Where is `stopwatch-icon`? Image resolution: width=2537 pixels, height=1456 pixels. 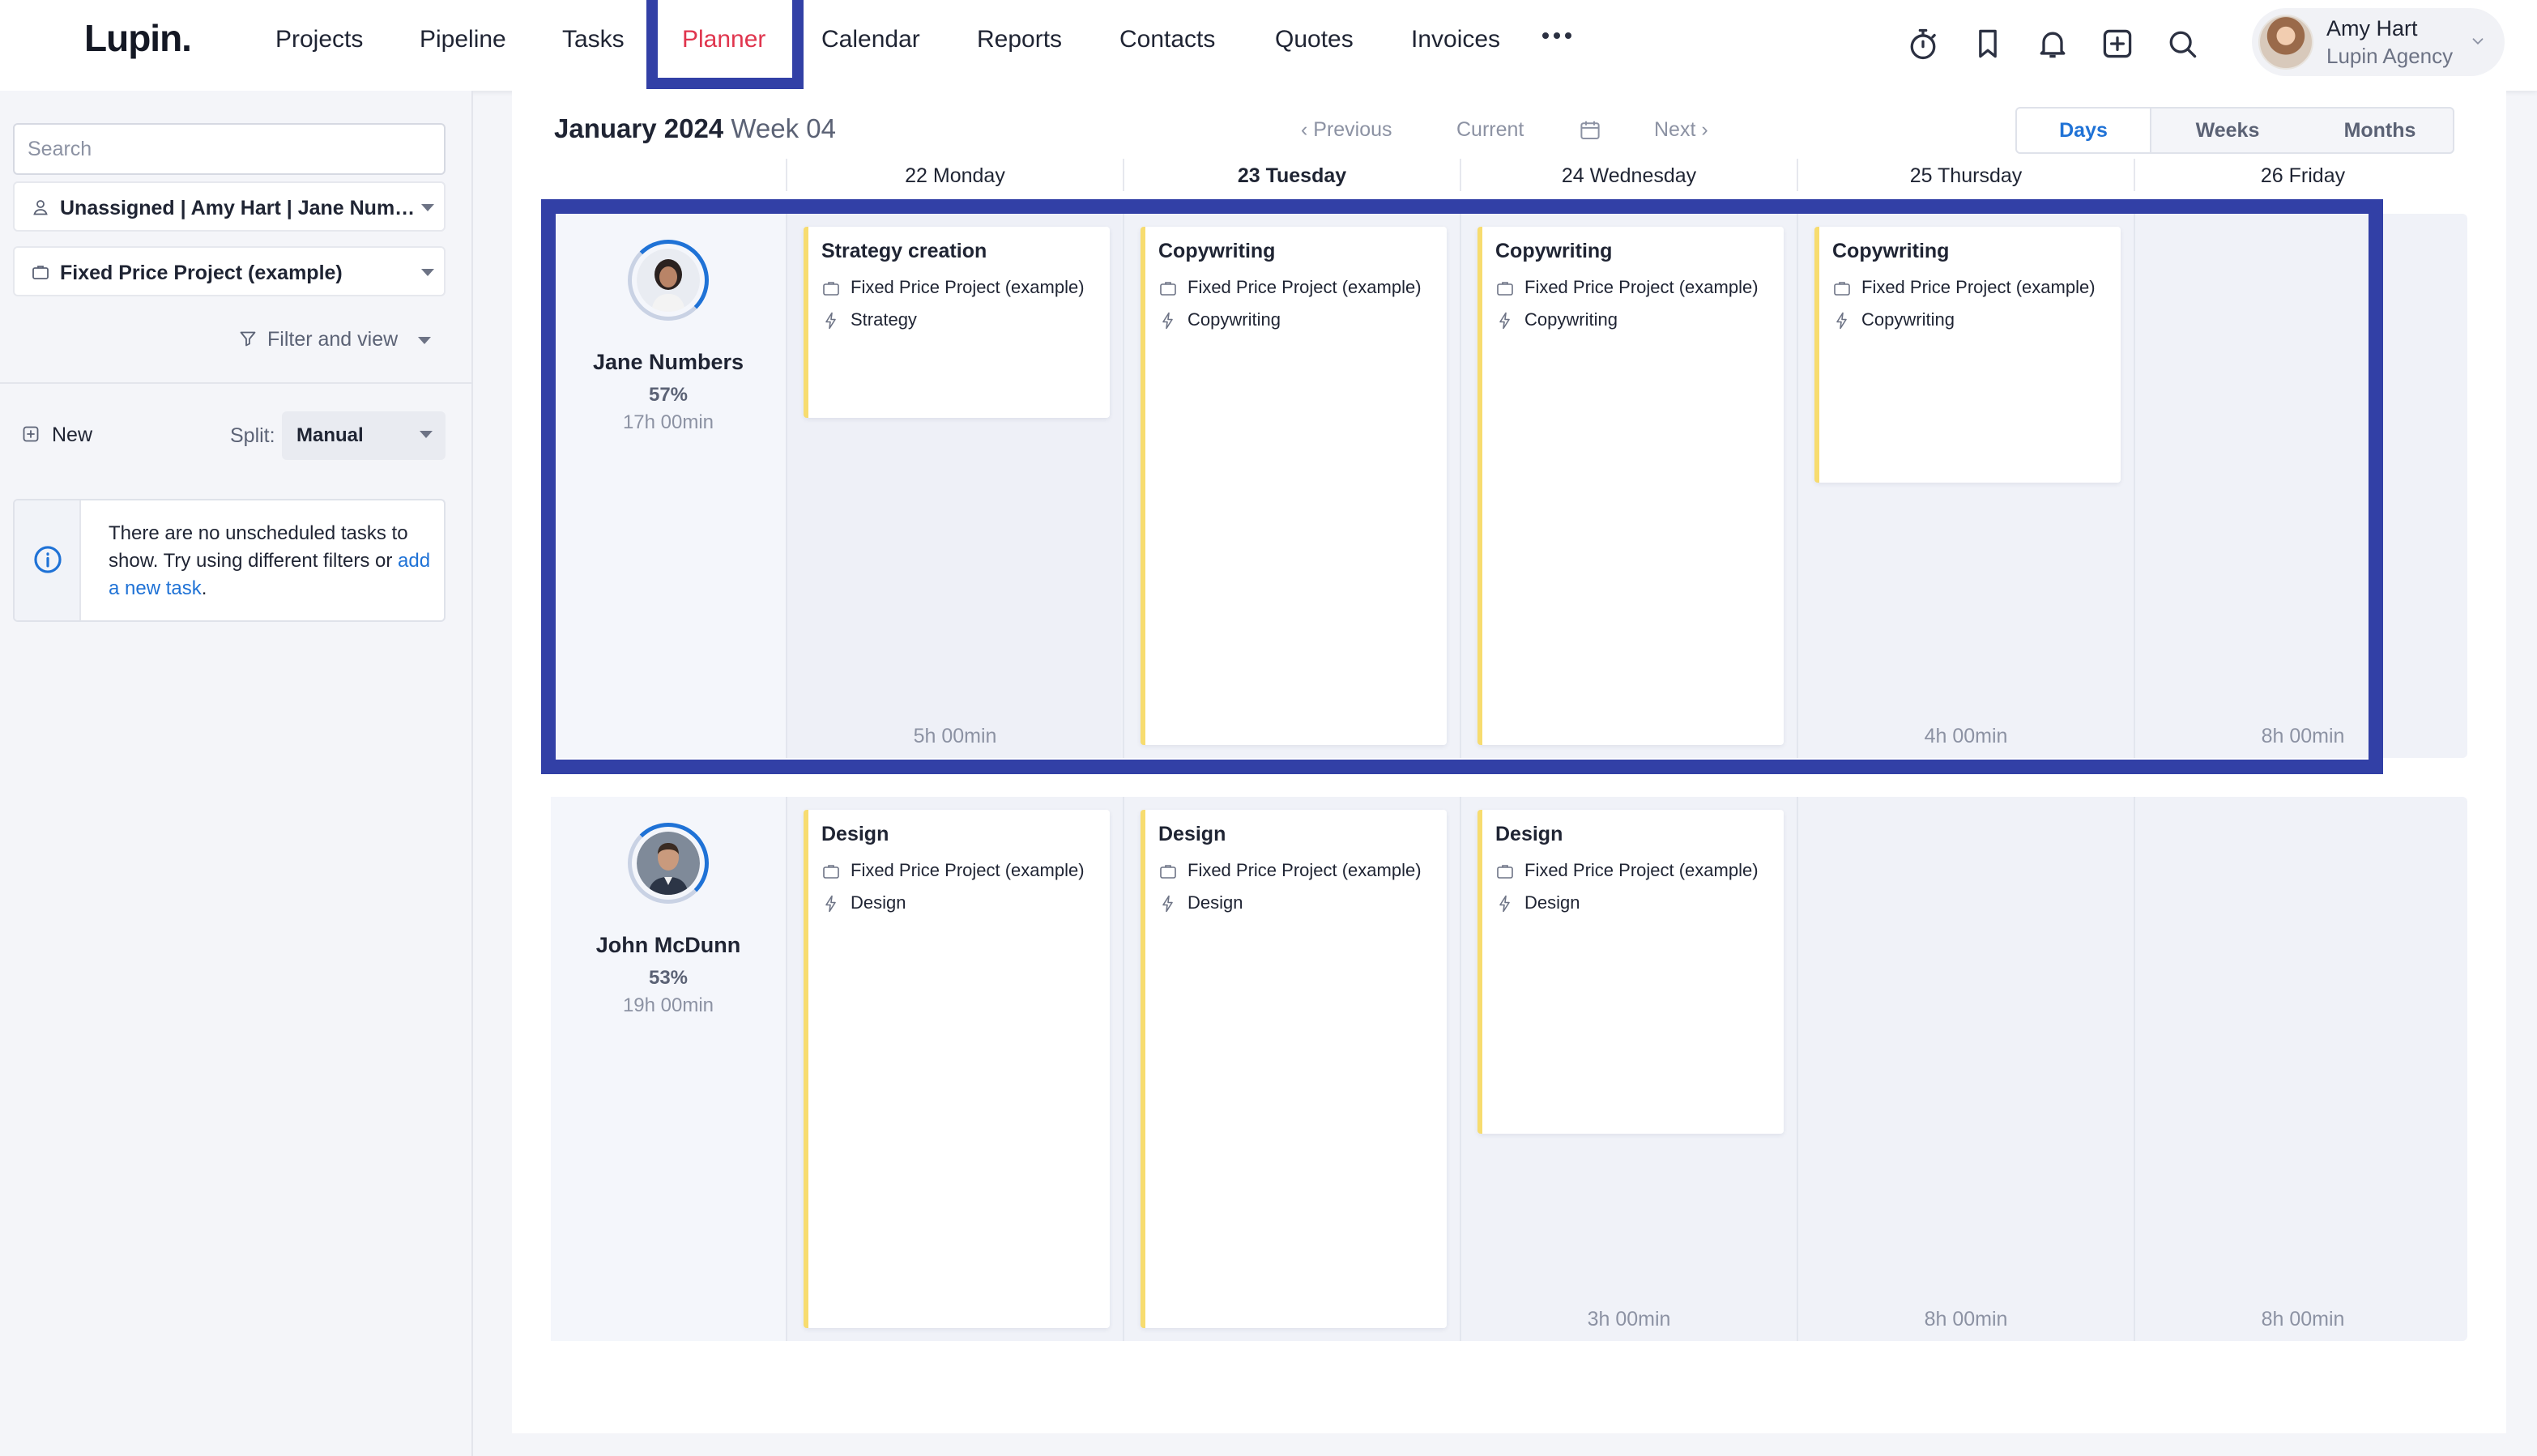
stopwatch-icon is located at coordinates (1923, 44).